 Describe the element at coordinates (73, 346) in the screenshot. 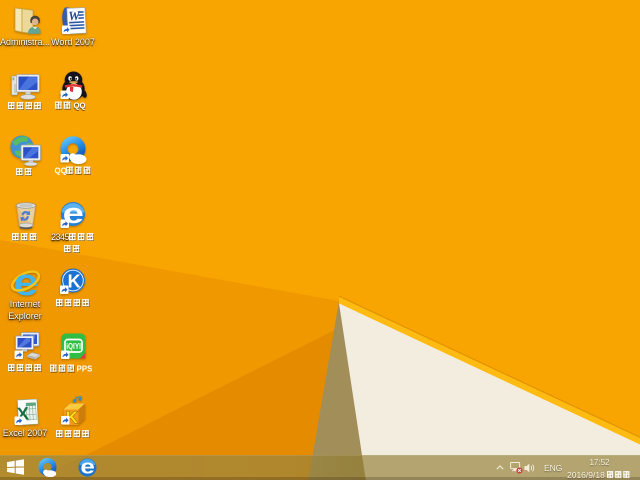

I see `svg-text: iQIYI` at that location.